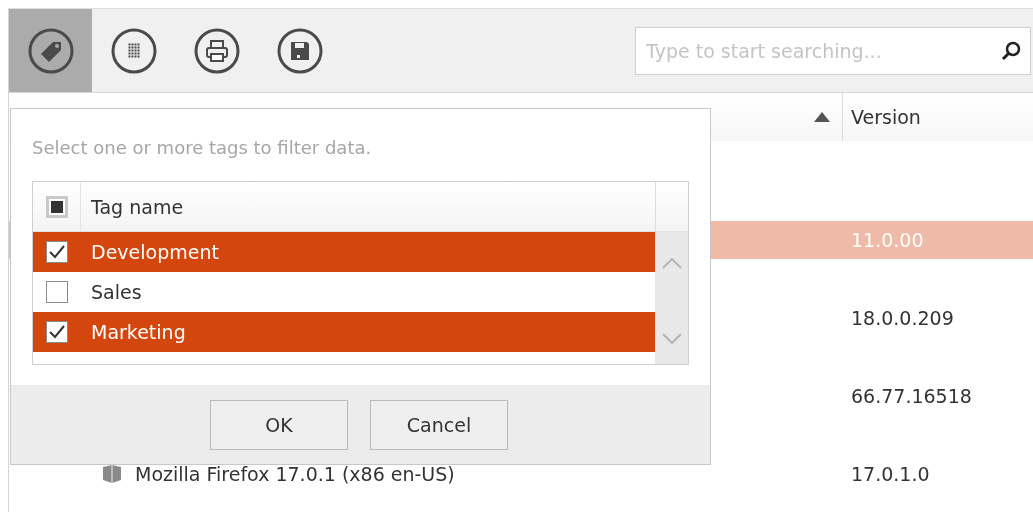  What do you see at coordinates (887, 240) in the screenshot?
I see `table-cell-text: 11.0.00` at bounding box center [887, 240].